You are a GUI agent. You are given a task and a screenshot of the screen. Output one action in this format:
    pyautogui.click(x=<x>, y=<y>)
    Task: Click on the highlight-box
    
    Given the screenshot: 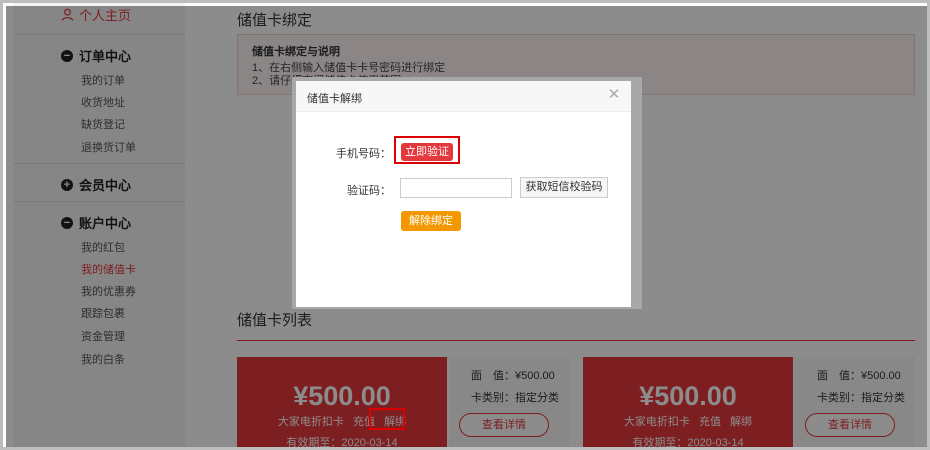 What is the action you would take?
    pyautogui.click(x=387, y=419)
    